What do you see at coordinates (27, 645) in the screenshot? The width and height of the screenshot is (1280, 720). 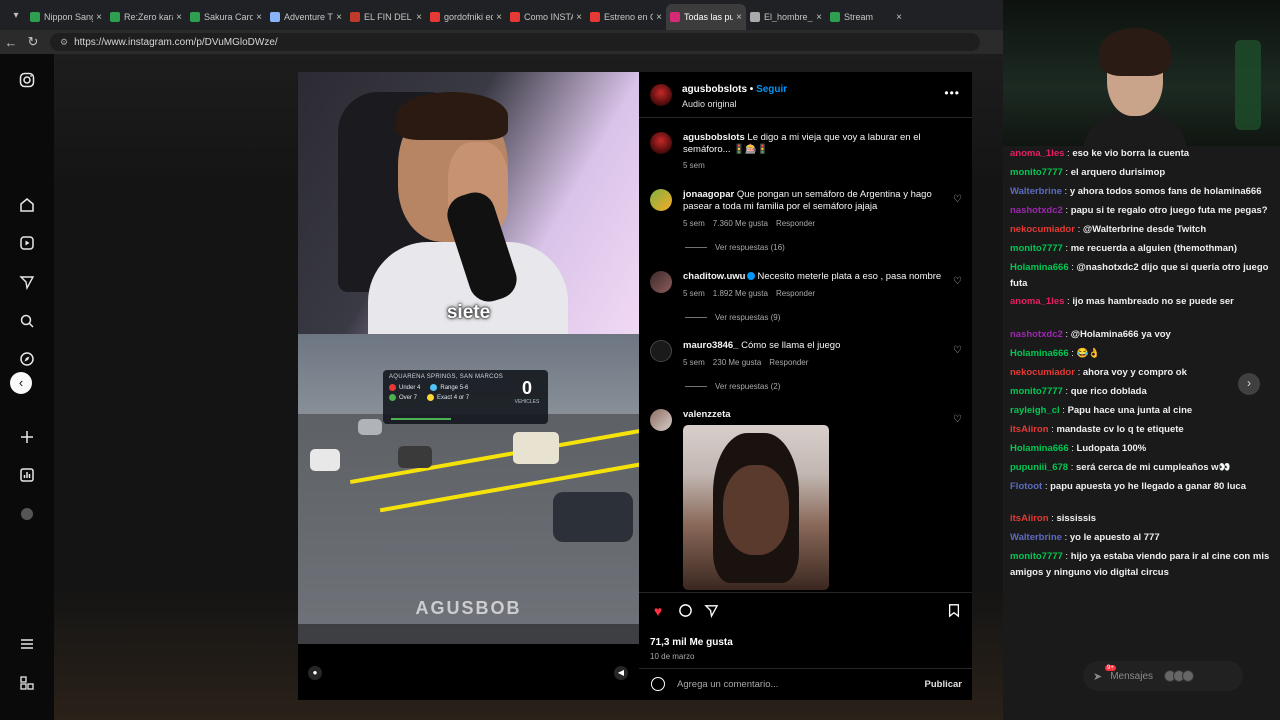 I see `menu-icon` at bounding box center [27, 645].